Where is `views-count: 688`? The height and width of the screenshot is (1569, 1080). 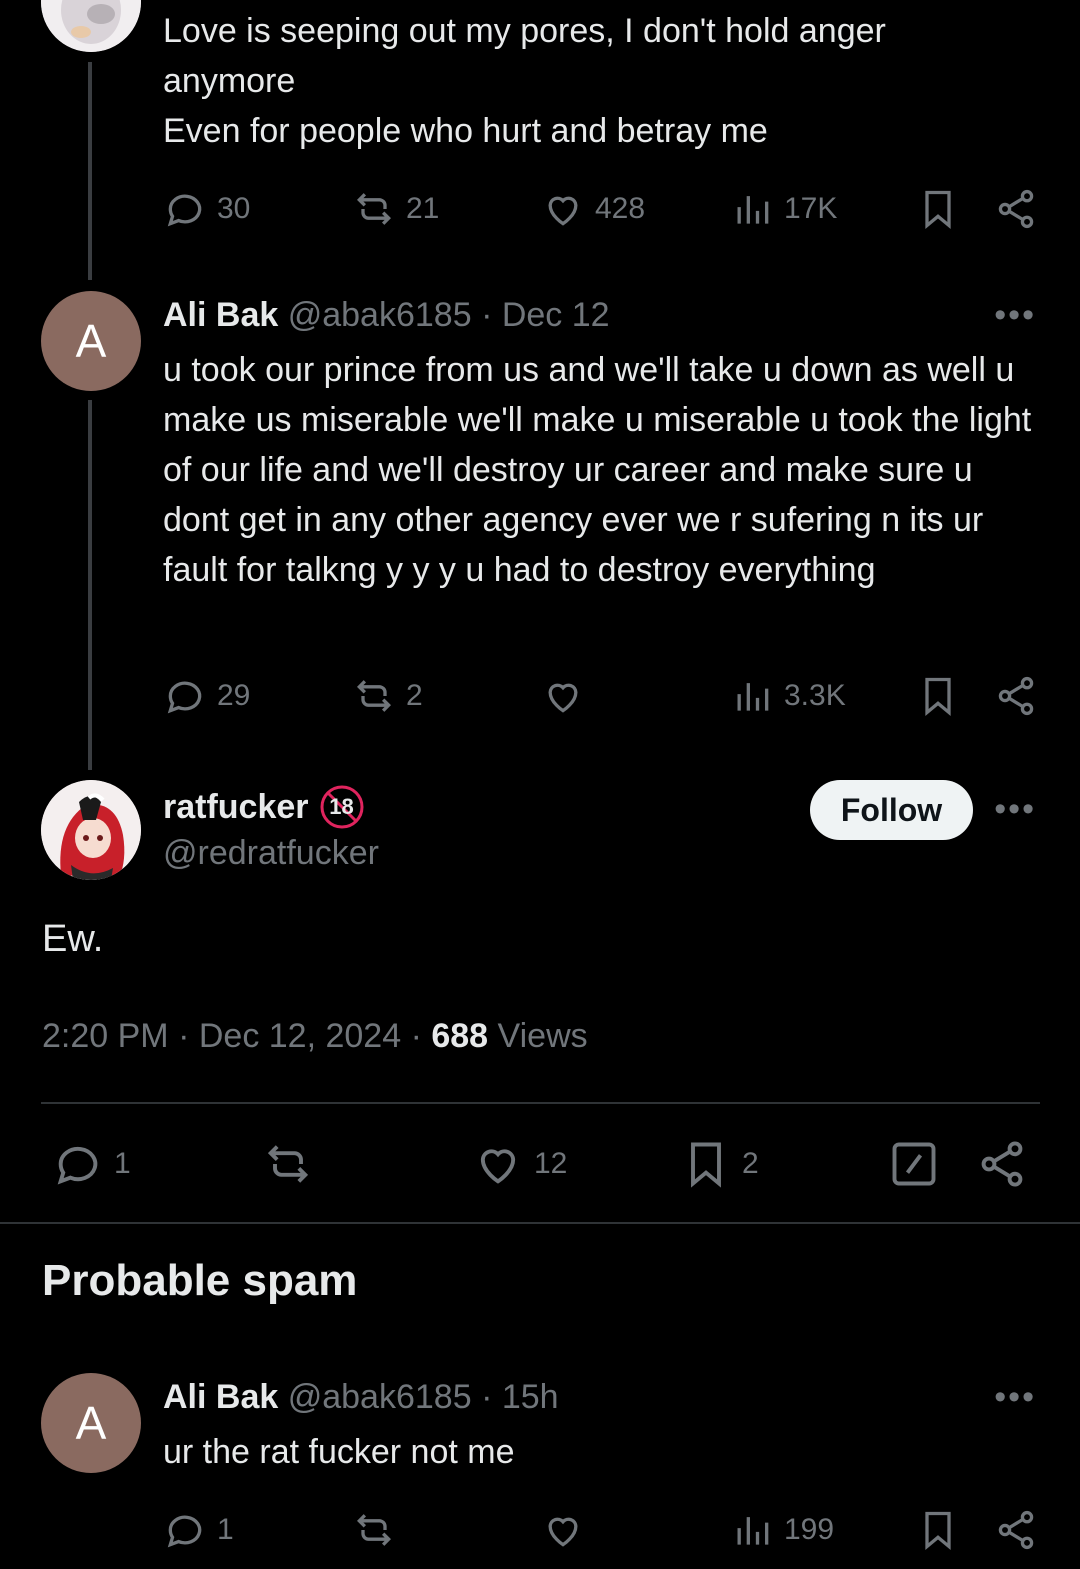
views-count: 688 is located at coordinates (460, 1036).